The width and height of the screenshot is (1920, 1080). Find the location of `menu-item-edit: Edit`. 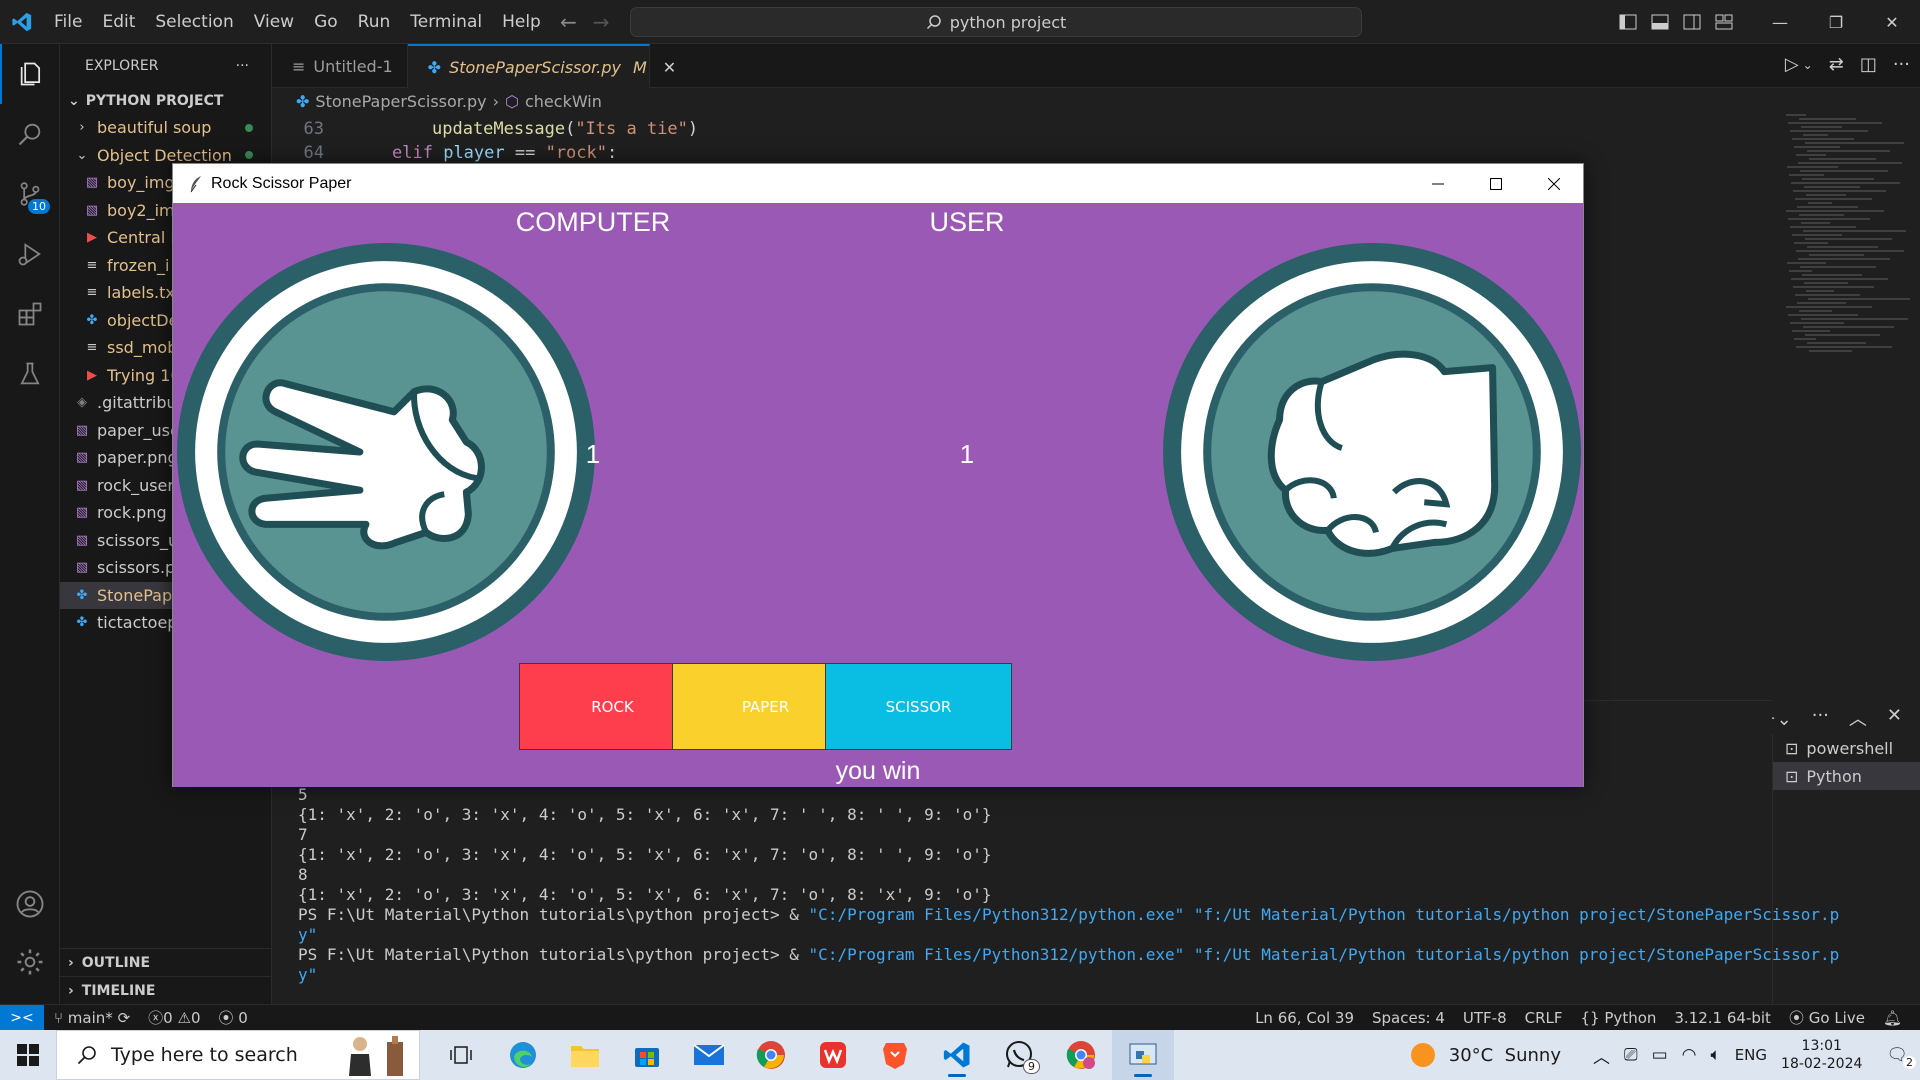

menu-item-edit: Edit is located at coordinates (118, 22).